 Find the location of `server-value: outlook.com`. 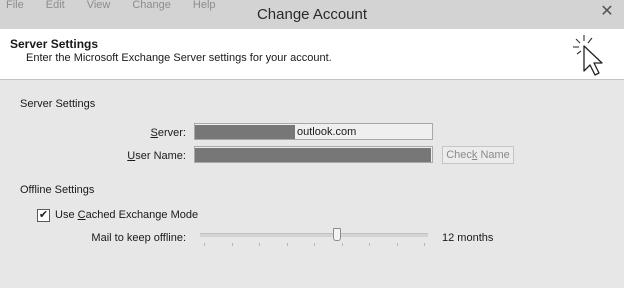

server-value: outlook.com is located at coordinates (327, 132).